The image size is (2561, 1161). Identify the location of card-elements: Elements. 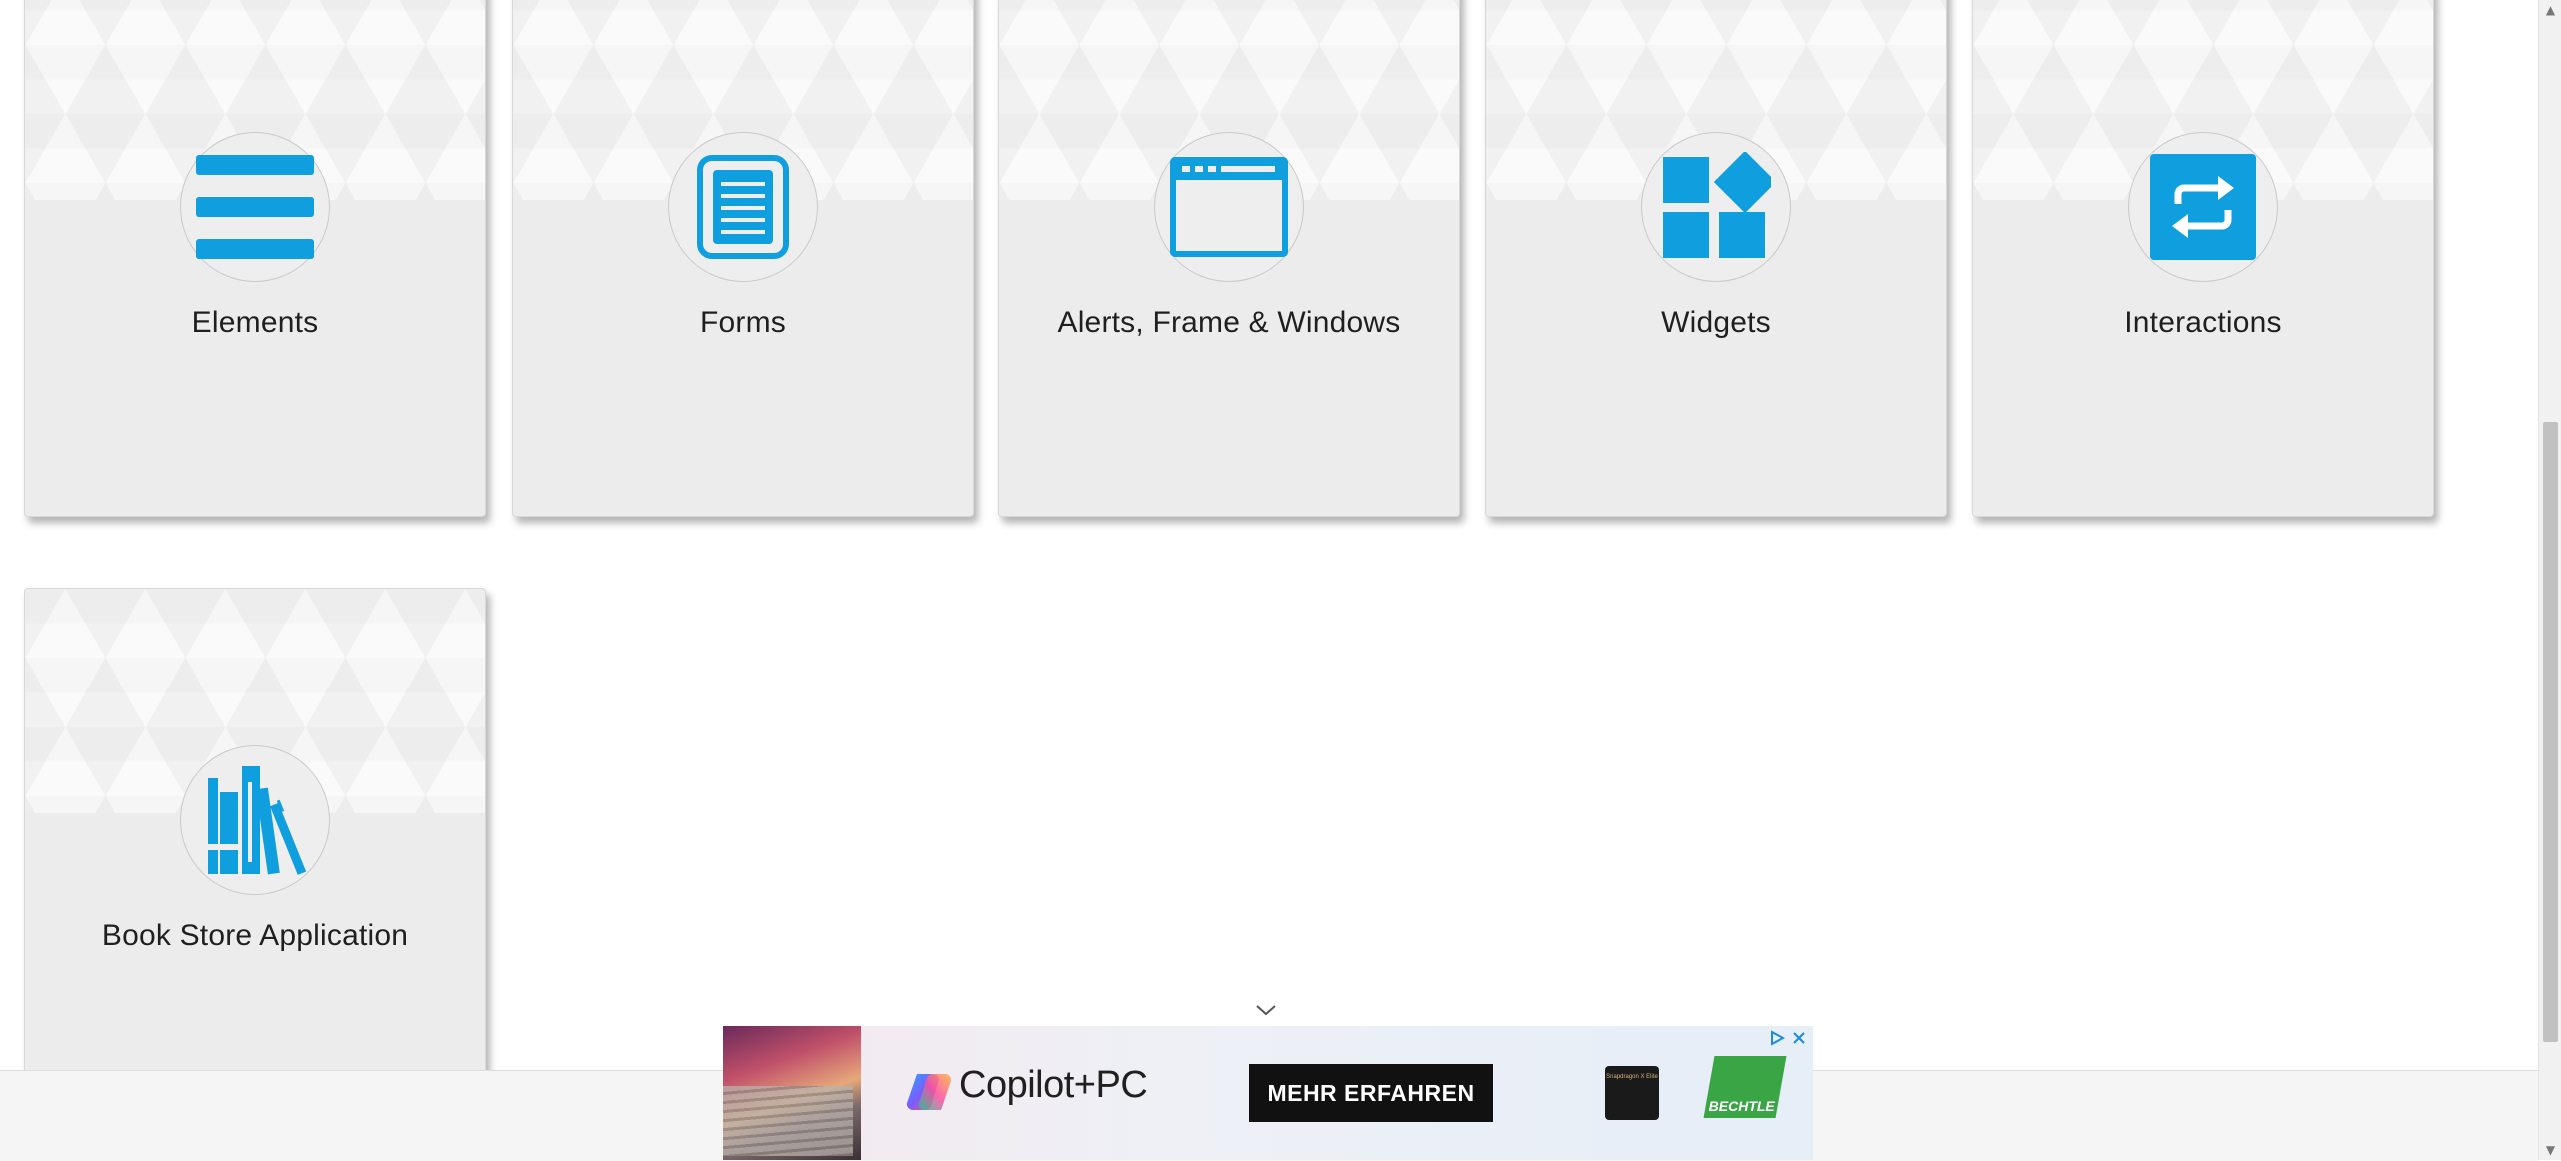
(255, 258).